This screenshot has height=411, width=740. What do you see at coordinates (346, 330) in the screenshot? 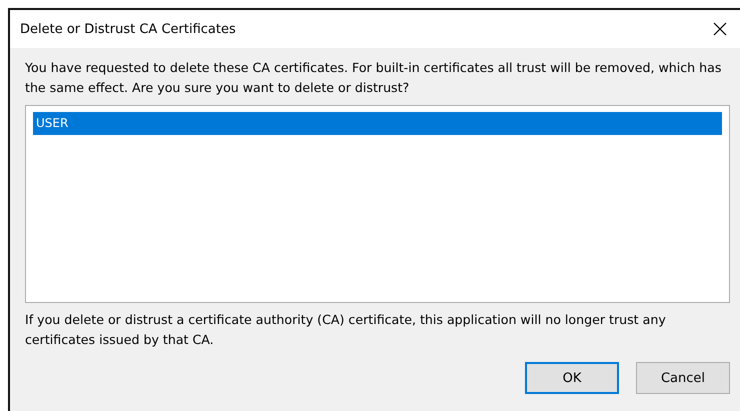
I see `note-text: If you delete or distrust a certificate authority (CA) certificate, this application will no longer trust any certificates issued by that CA.` at bounding box center [346, 330].